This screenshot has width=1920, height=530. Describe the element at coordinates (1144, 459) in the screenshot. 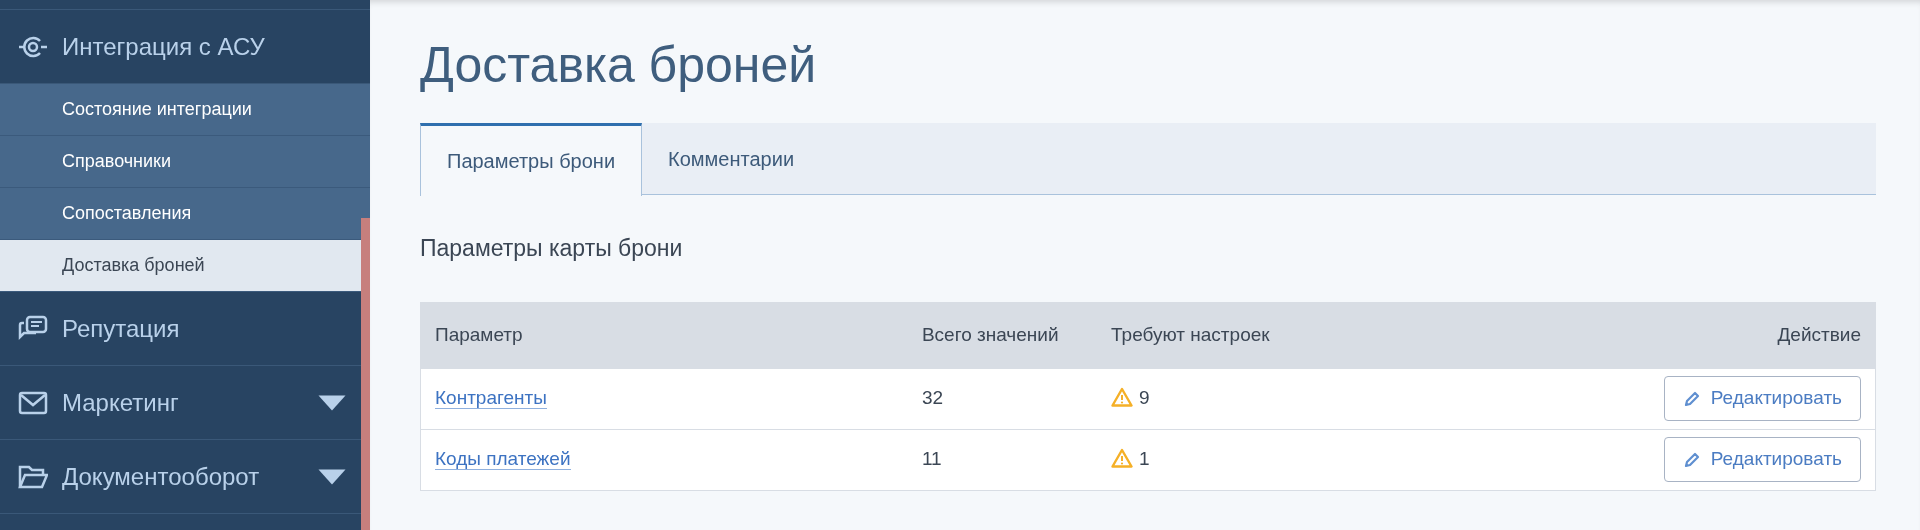

I see `warning-count: 1` at that location.